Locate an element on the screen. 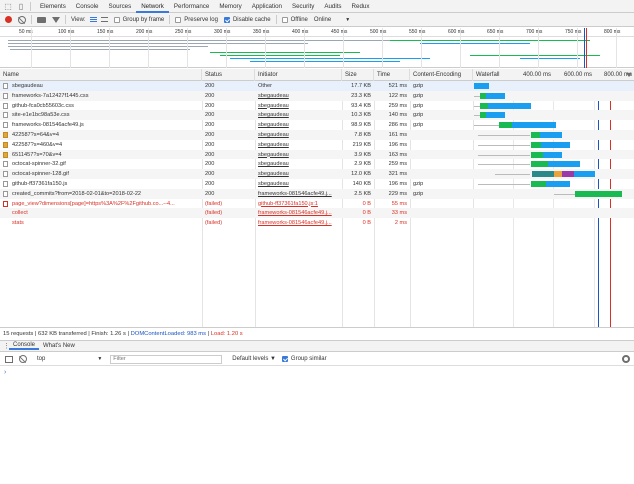 The height and width of the screenshot is (484, 634). clear-console-icon is located at coordinates (23, 359).